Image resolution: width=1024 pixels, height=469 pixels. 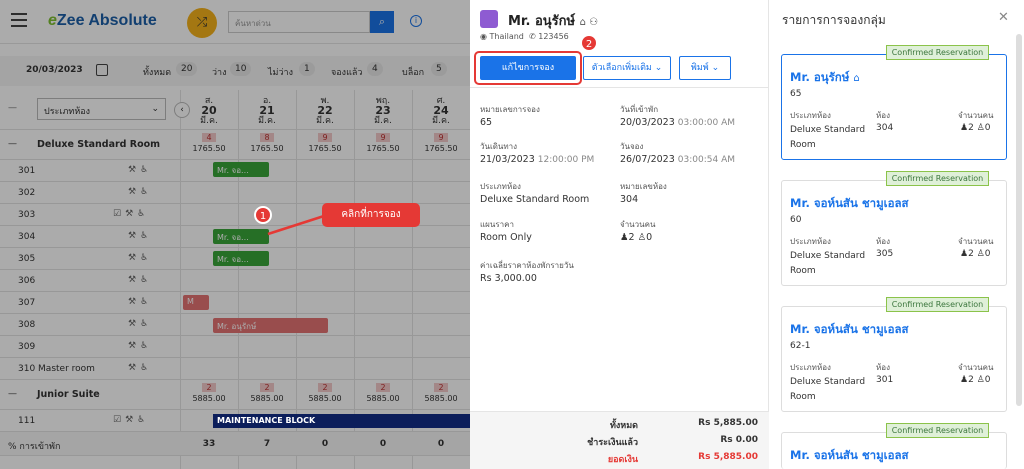 I want to click on total-label: ทั้งหมด, so click(x=623, y=426).